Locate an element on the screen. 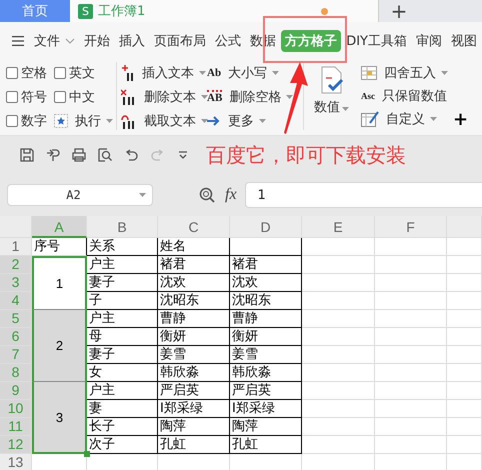  value-button: 数值 is located at coordinates (331, 96).